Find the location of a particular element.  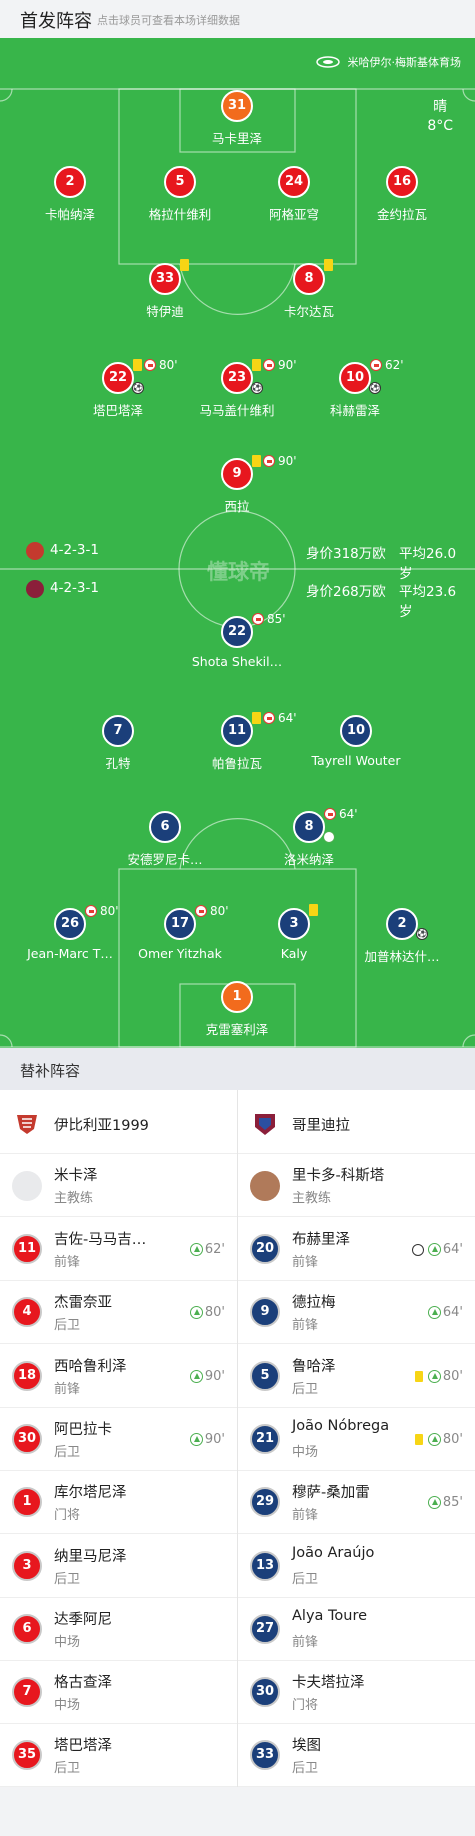

sub-event: 64' is located at coordinates (437, 1249).